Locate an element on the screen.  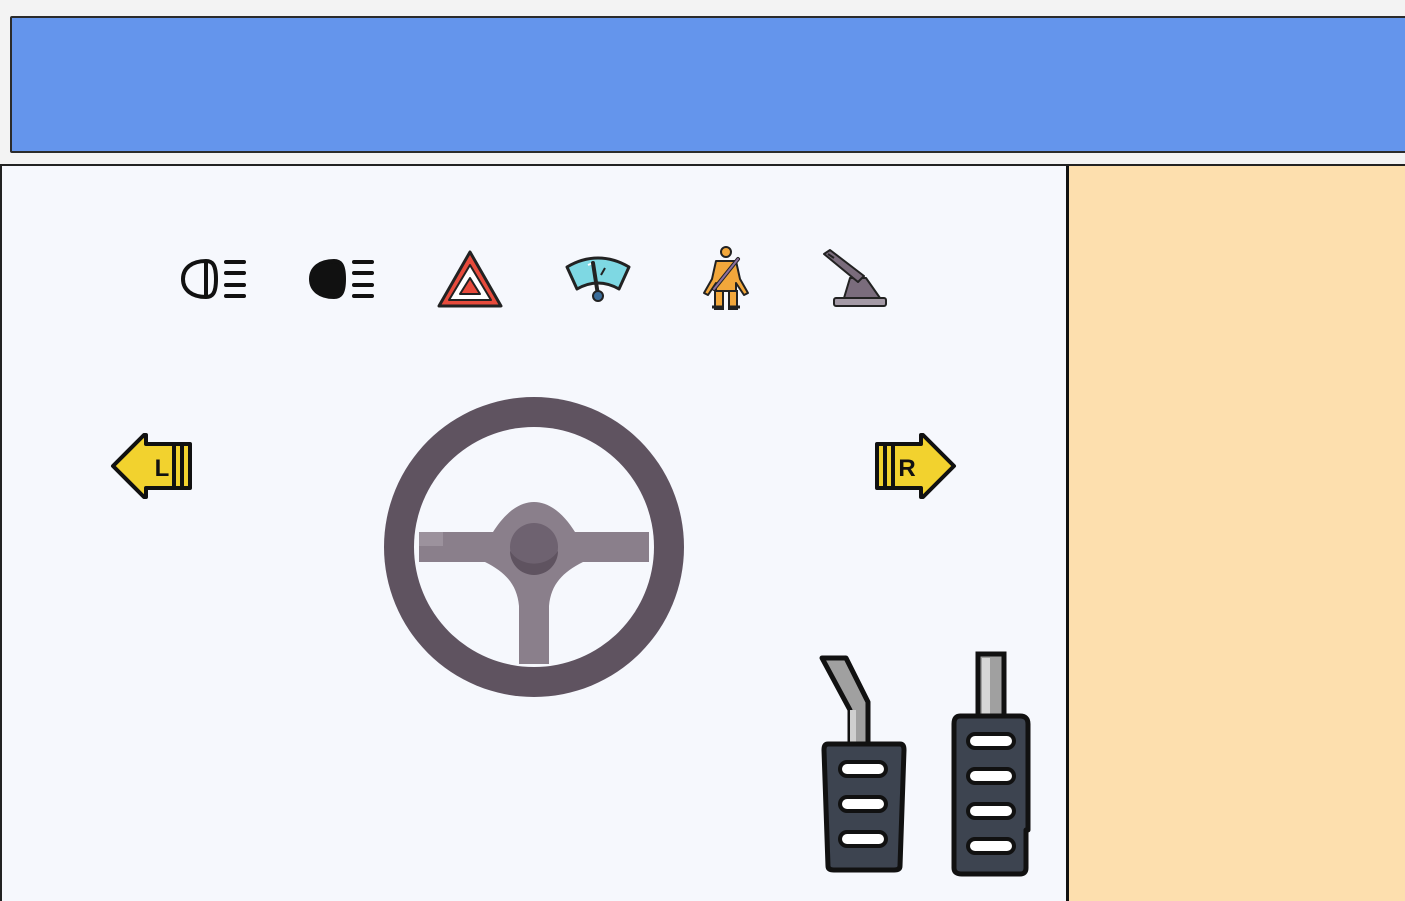
turn-right-label: R is located at coordinates (906, 468).